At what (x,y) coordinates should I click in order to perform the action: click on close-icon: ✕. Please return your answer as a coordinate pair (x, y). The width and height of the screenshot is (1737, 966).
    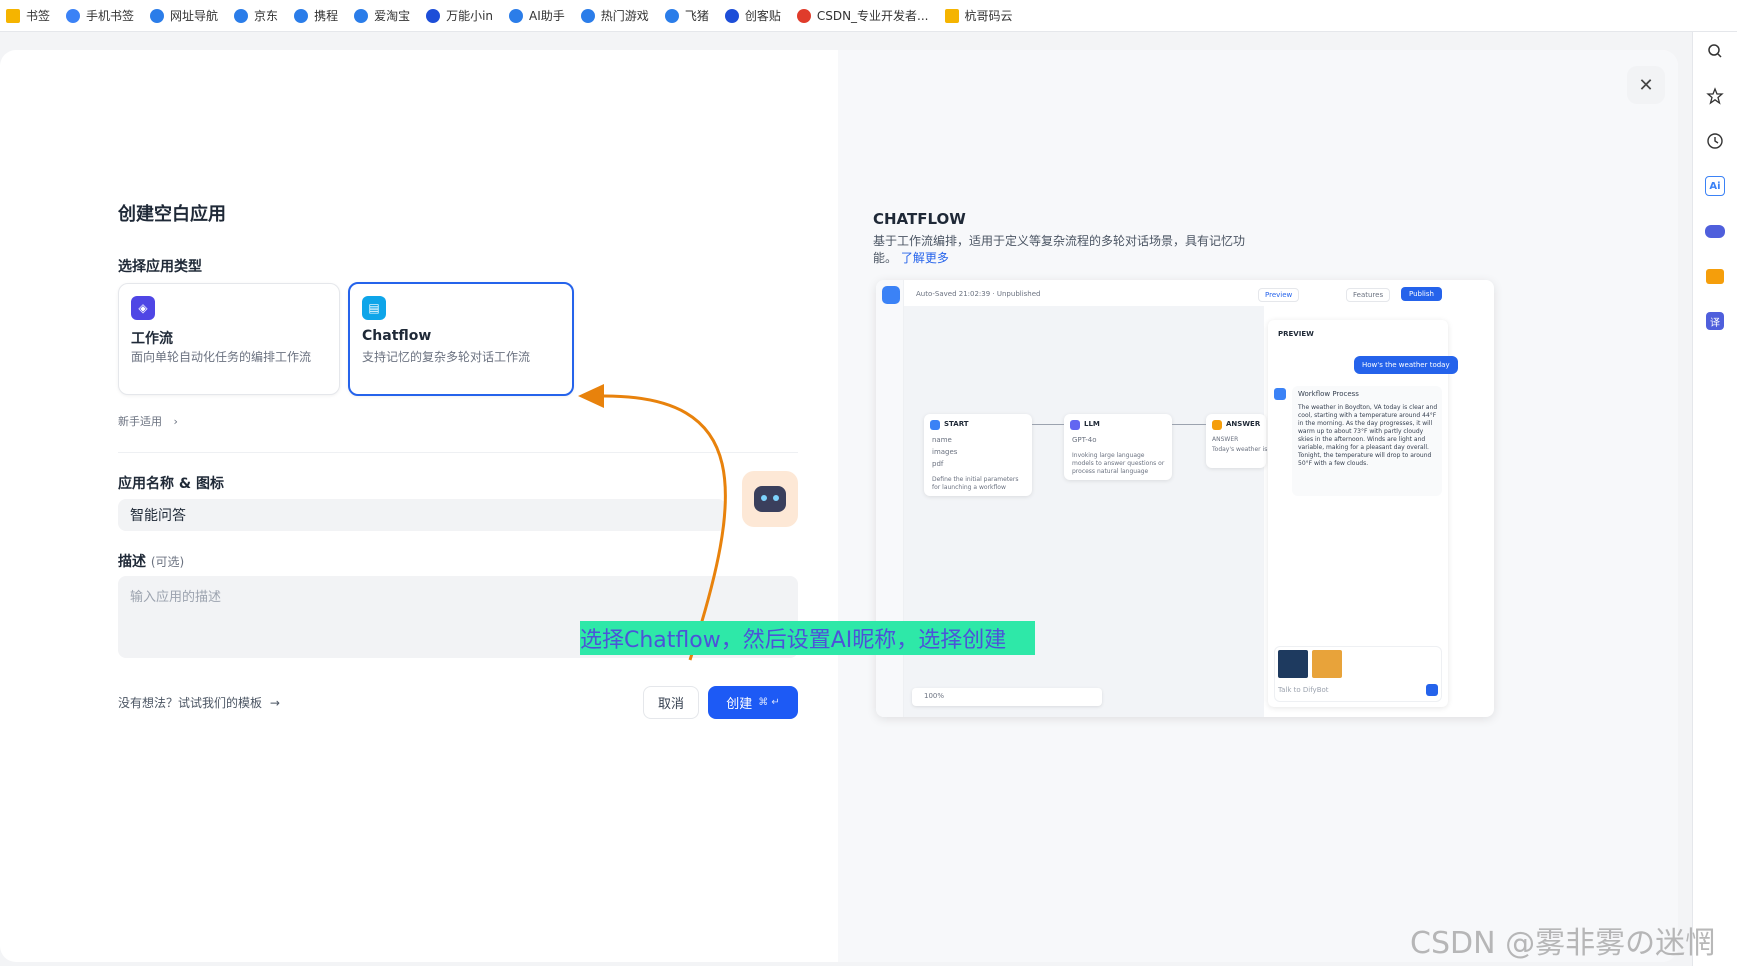
    Looking at the image, I should click on (1646, 85).